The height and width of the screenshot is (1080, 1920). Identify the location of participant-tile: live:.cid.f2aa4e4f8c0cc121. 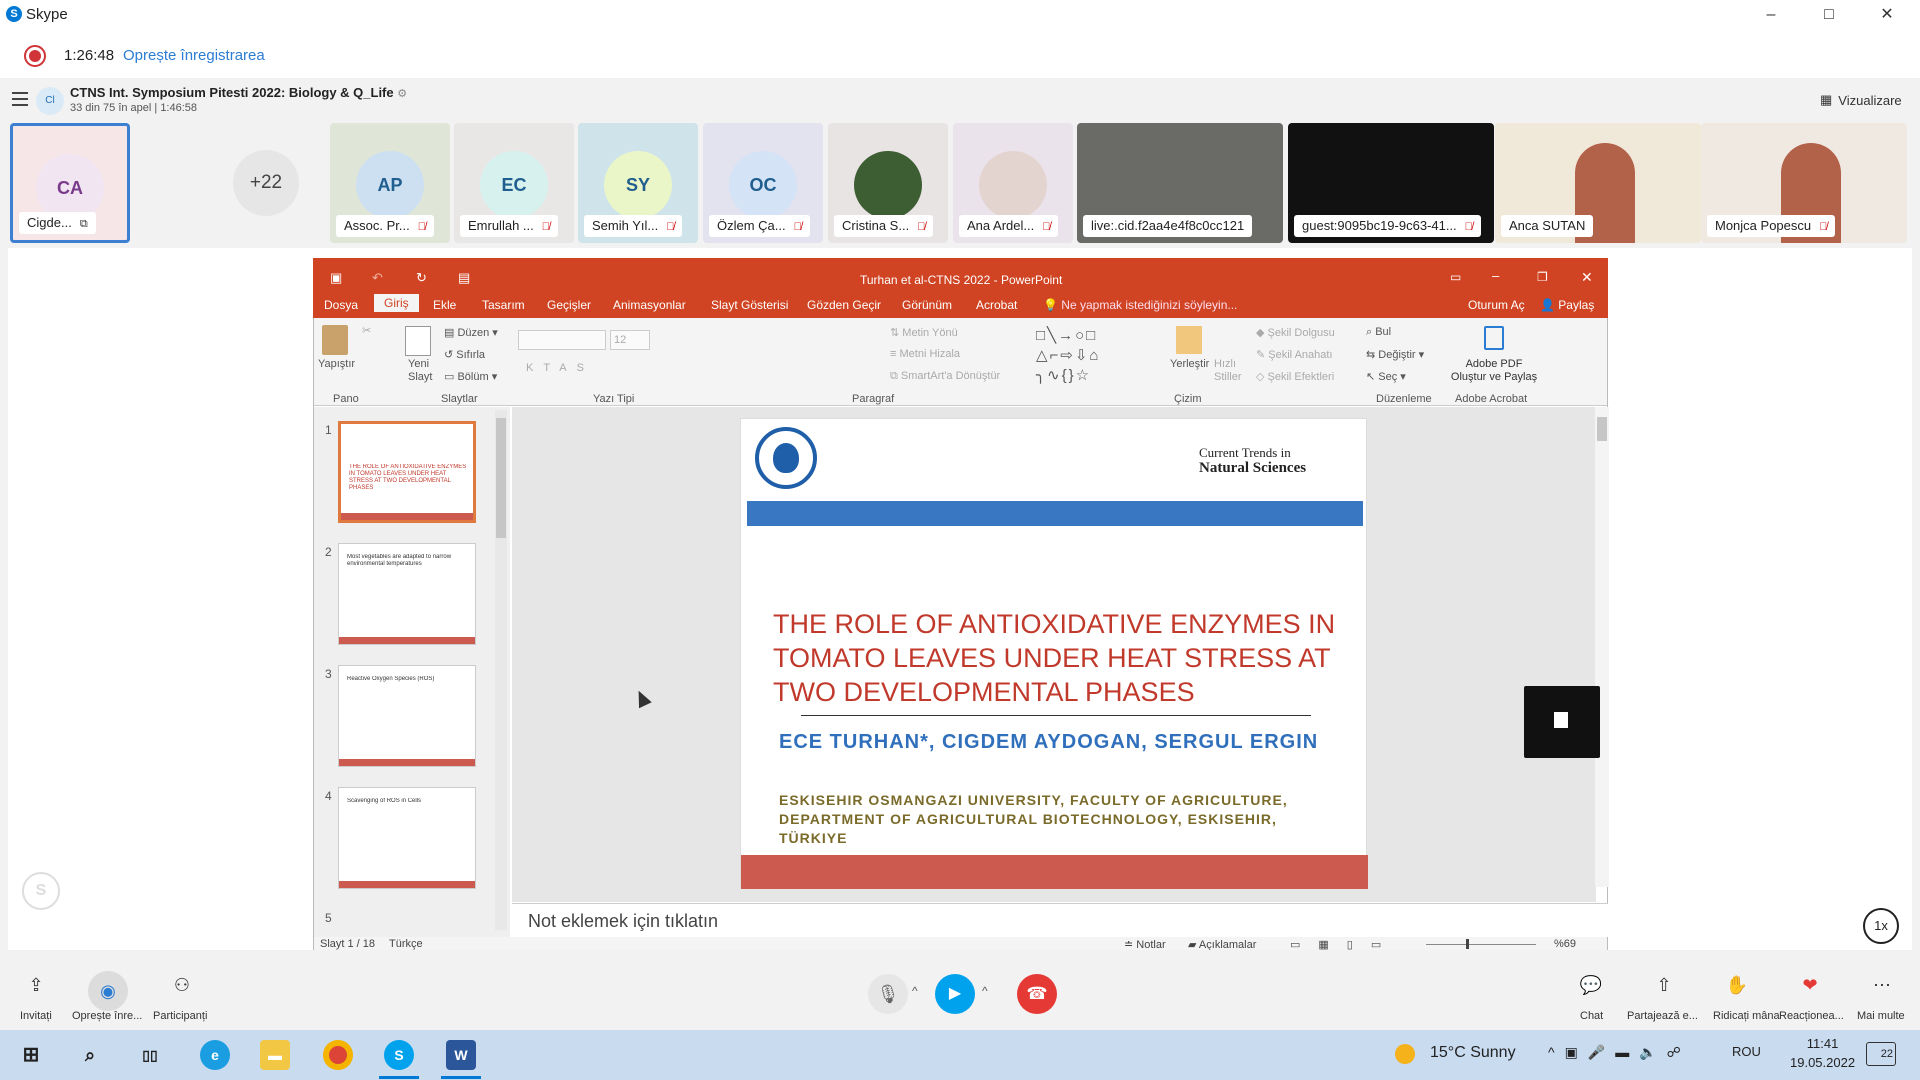
(1180, 183).